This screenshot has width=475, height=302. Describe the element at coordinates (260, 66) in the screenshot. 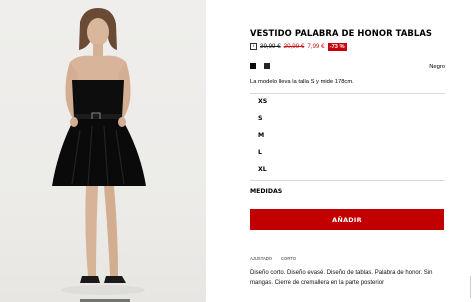

I see `color-swatches` at that location.